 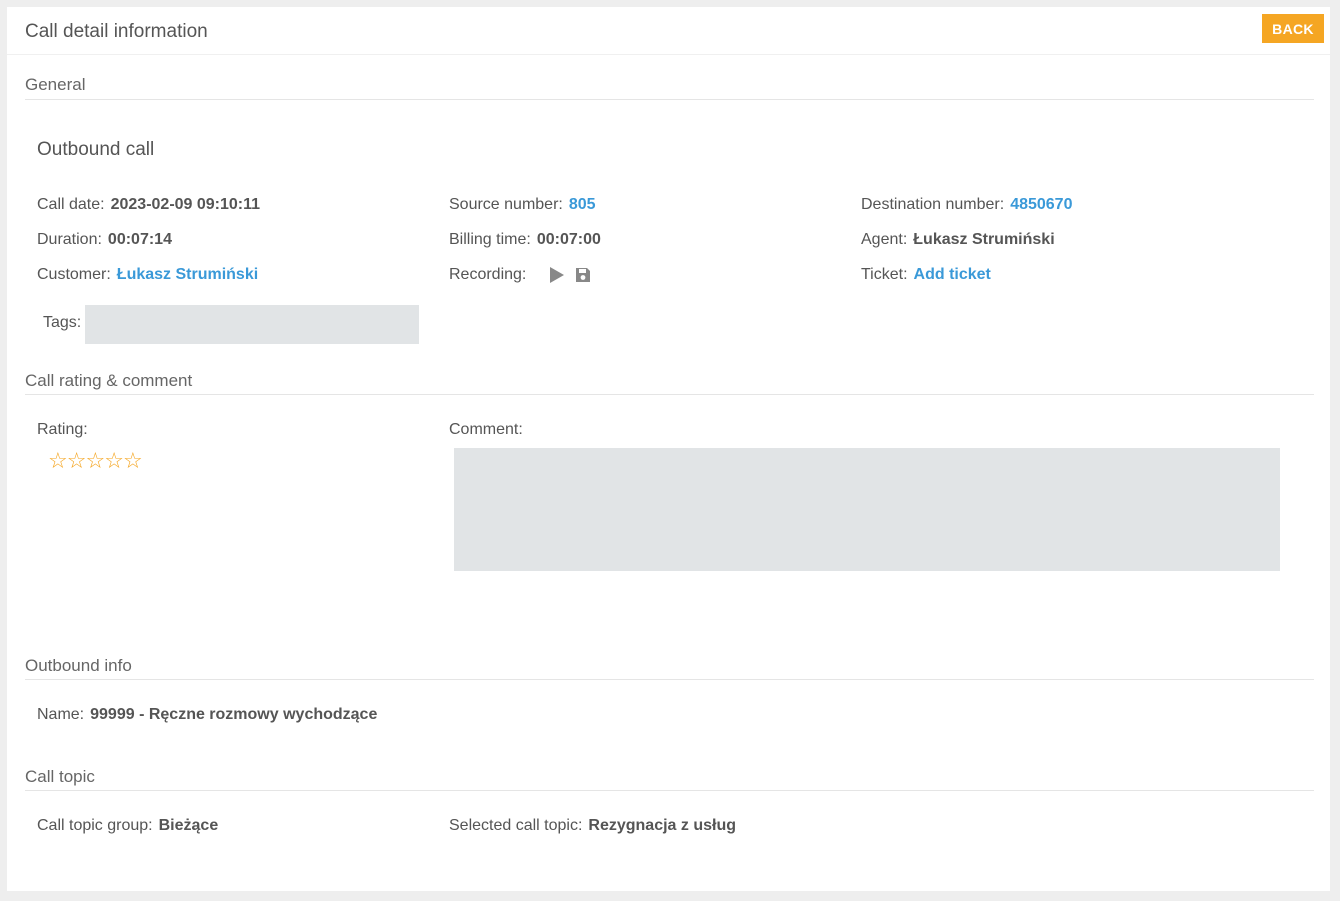 What do you see at coordinates (557, 275) in the screenshot?
I see `play-icon` at bounding box center [557, 275].